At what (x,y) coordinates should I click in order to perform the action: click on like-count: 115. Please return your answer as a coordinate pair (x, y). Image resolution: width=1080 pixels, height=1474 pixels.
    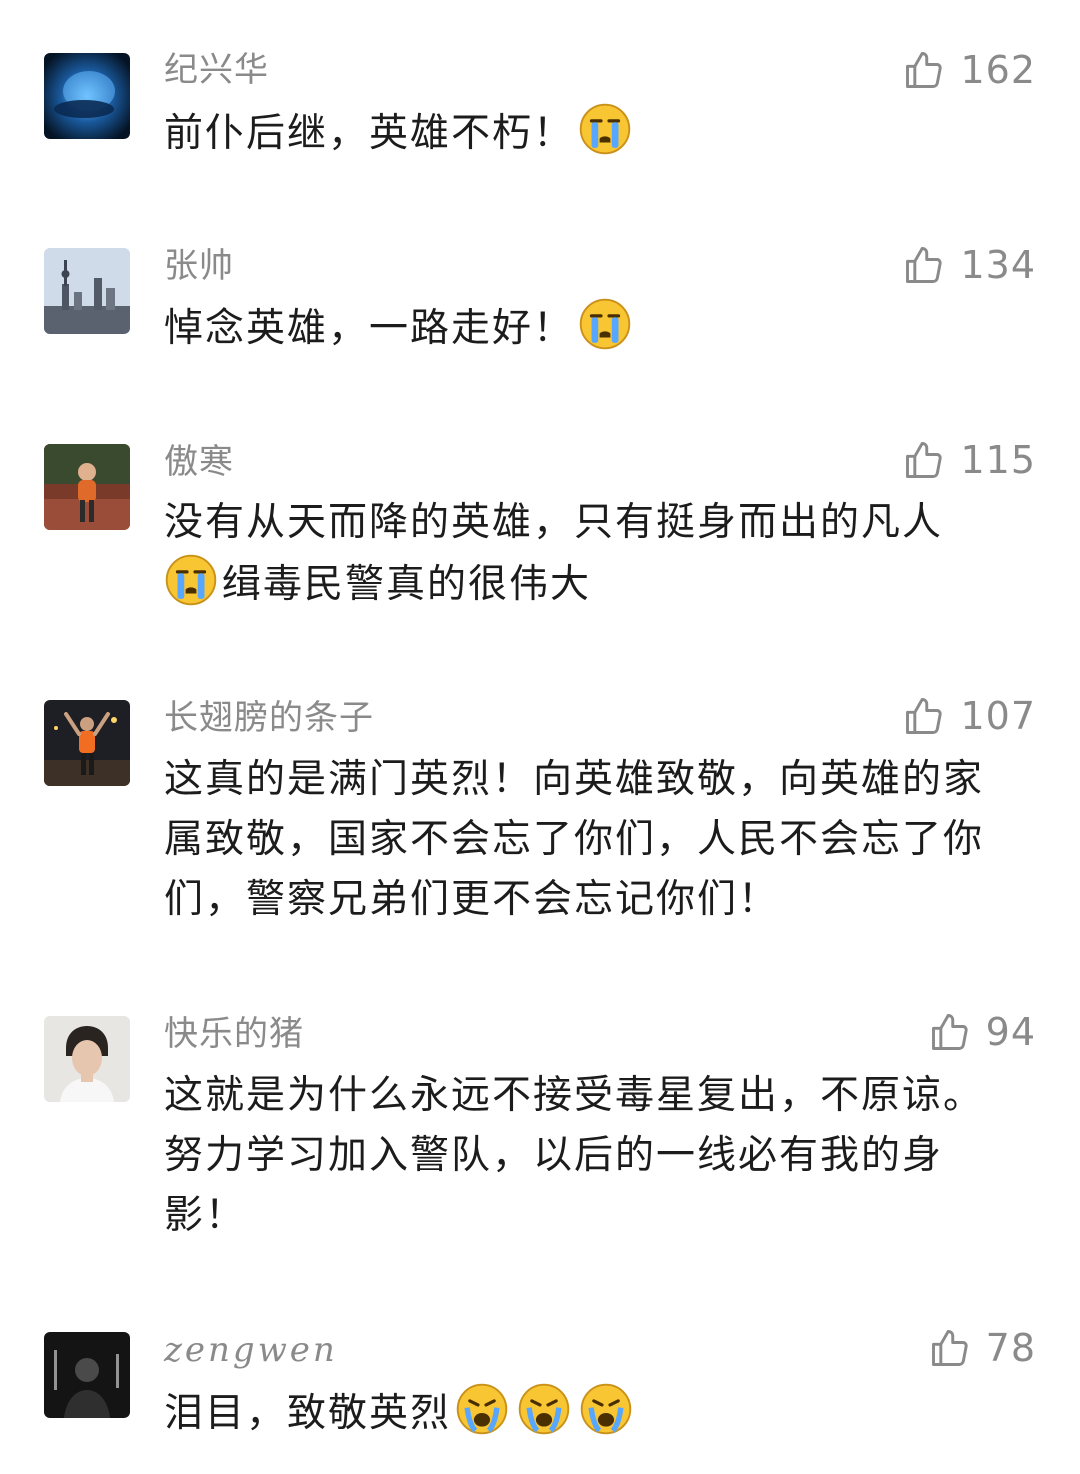
    Looking at the image, I should click on (998, 460).